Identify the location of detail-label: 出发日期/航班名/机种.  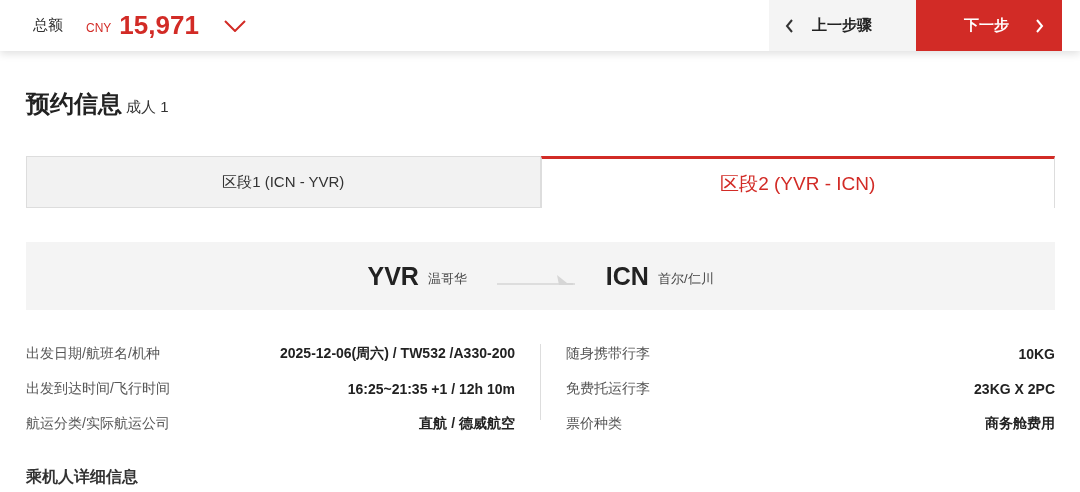
(93, 354).